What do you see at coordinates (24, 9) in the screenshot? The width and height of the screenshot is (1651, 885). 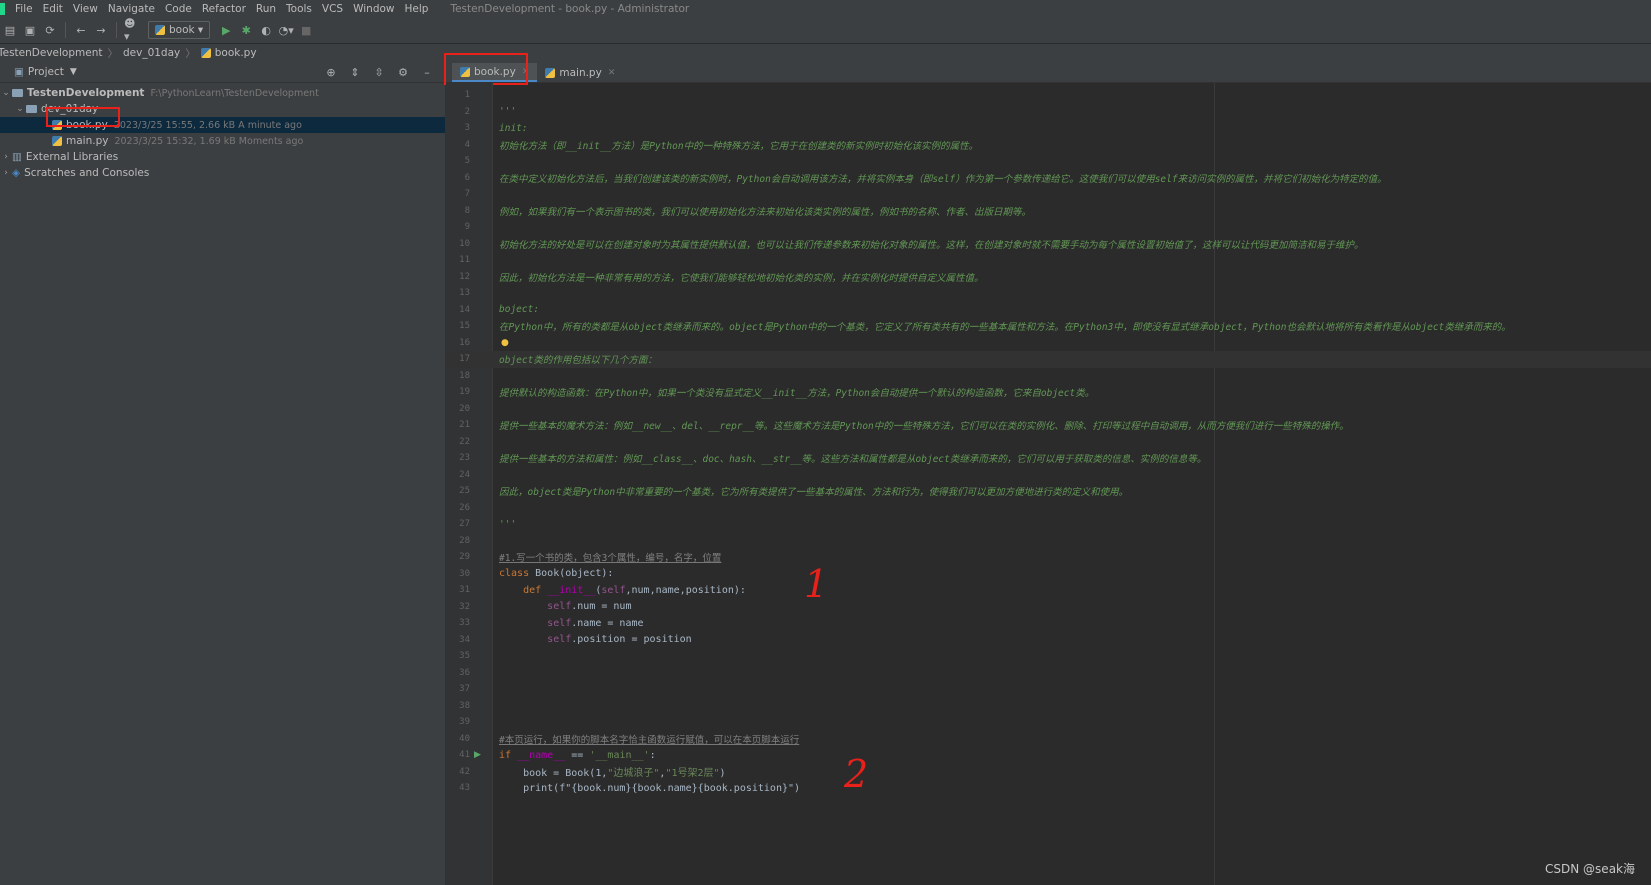 I see `menu-file: File` at bounding box center [24, 9].